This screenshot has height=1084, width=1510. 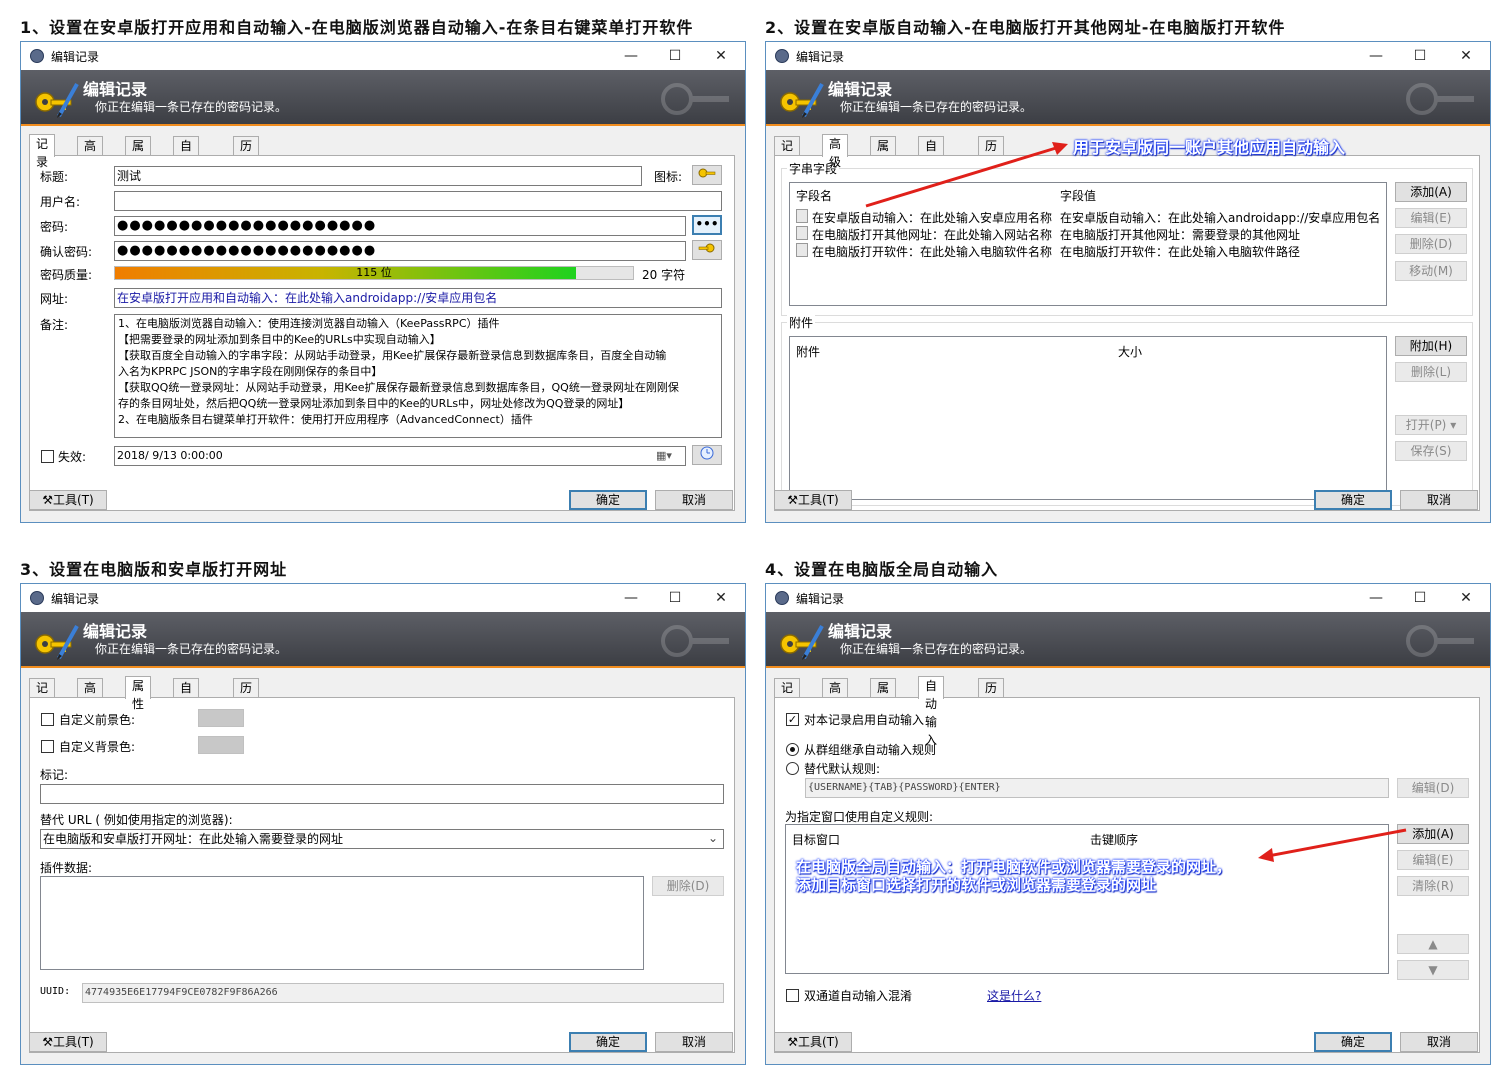 What do you see at coordinates (1097, 788) in the screenshot?
I see `override-sequence-field: {USERNAME}{TAB}{PASSWORD}{ENTER}` at bounding box center [1097, 788].